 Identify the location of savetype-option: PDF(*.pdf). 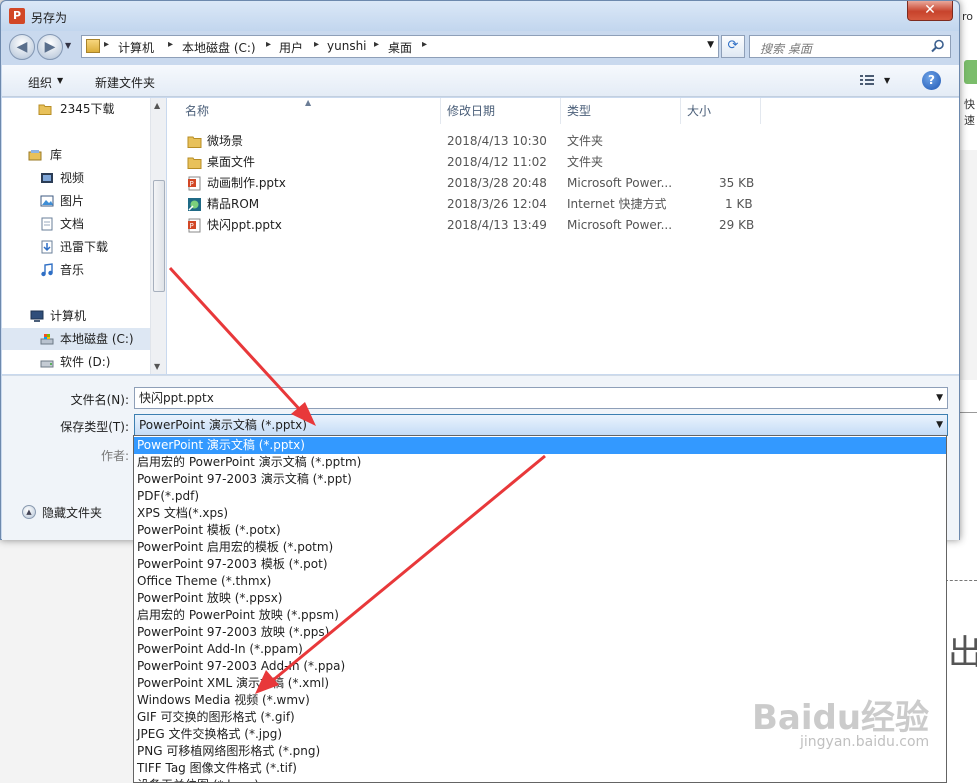
(540, 496).